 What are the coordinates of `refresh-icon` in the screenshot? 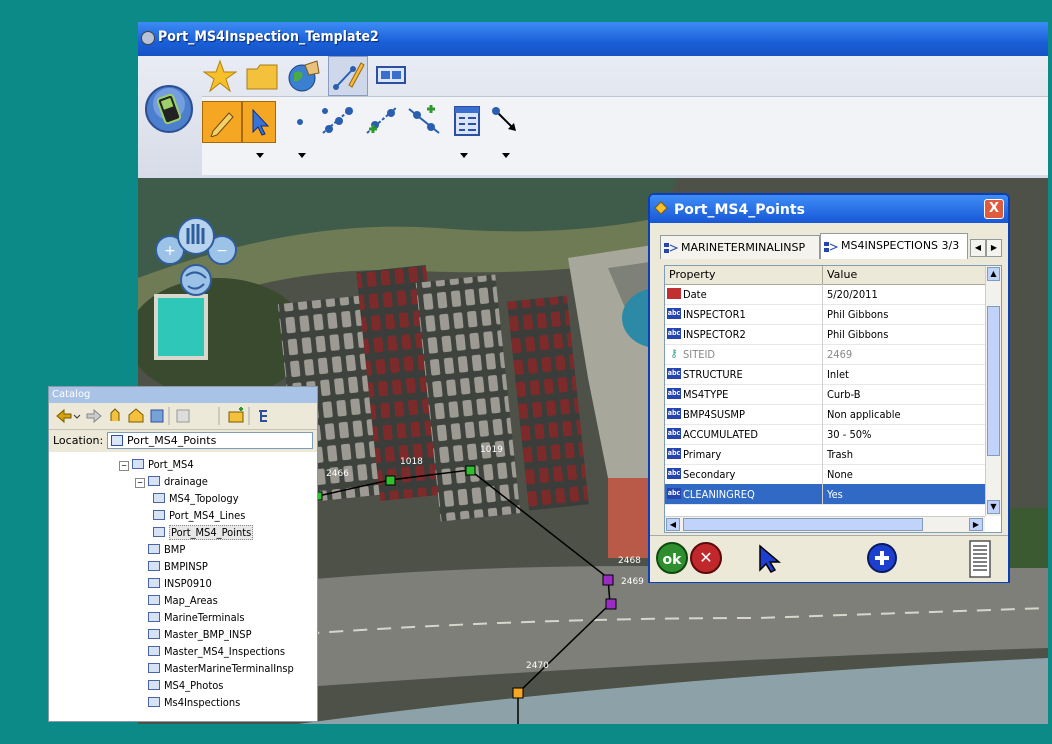 It's located at (157, 416).